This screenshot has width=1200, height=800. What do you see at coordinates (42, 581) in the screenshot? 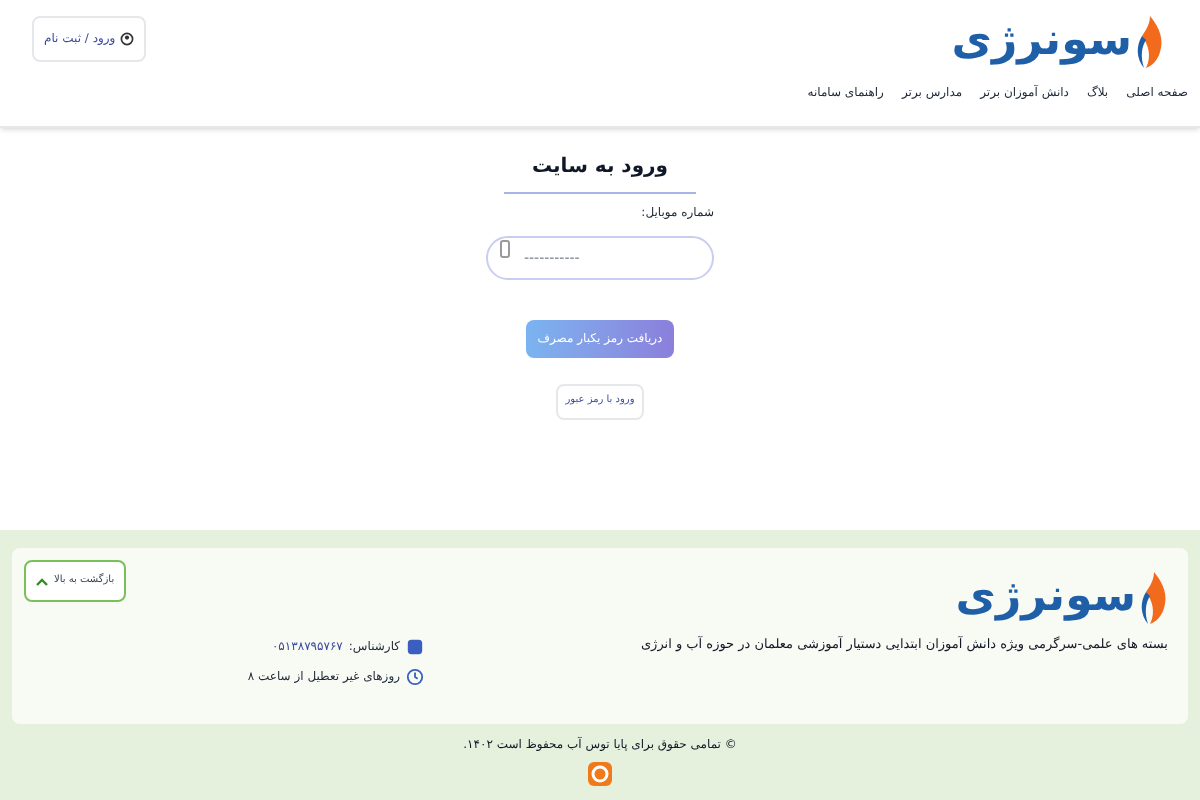
I see `caret-up-icon` at bounding box center [42, 581].